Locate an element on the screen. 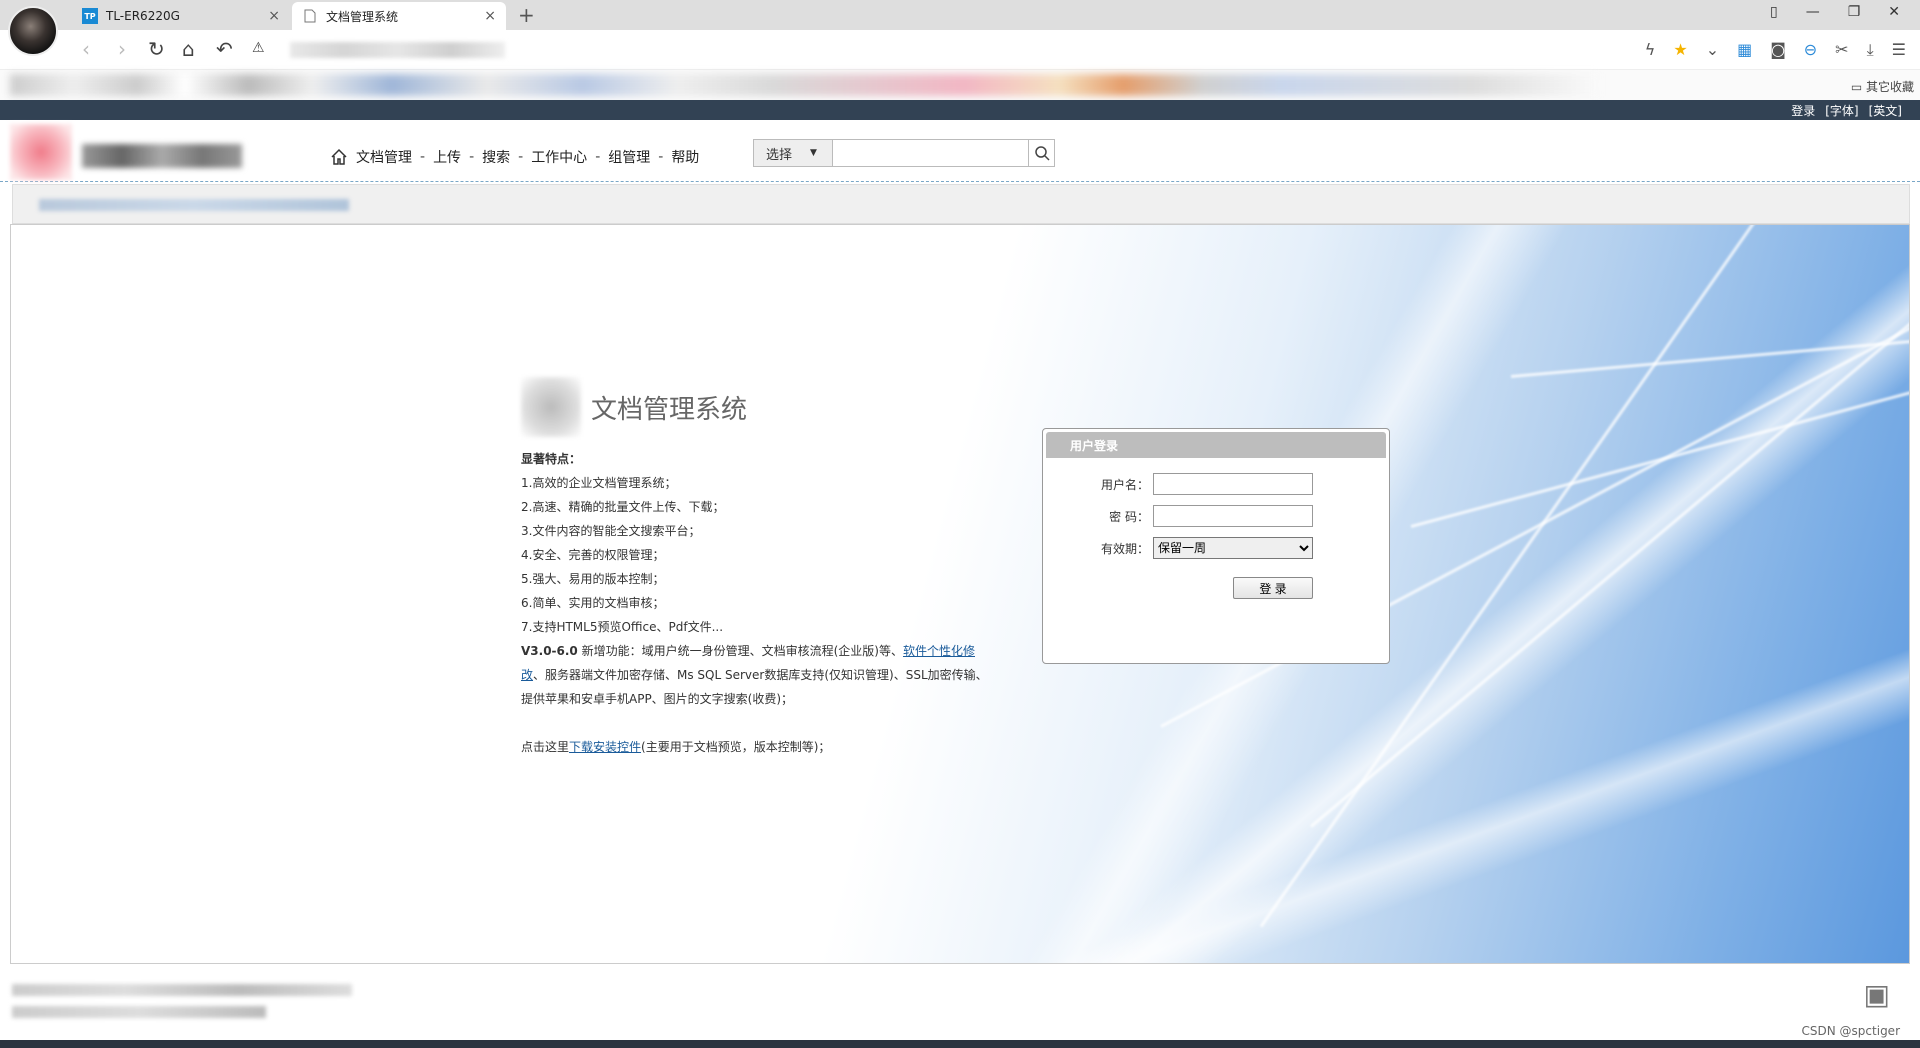 The height and width of the screenshot is (1048, 1920). folder-icon: ▭ is located at coordinates (1858, 87).